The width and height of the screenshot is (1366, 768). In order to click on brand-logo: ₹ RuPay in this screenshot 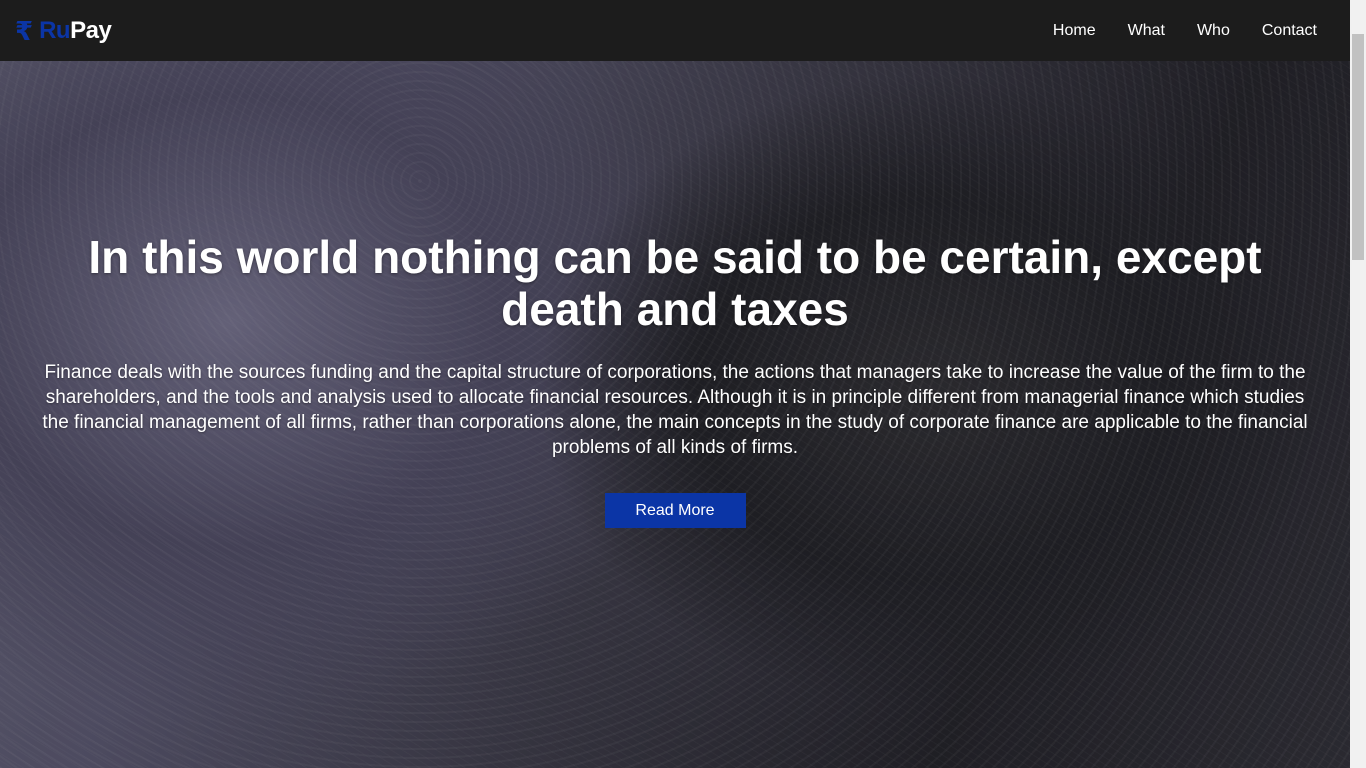, I will do `click(63, 30)`.